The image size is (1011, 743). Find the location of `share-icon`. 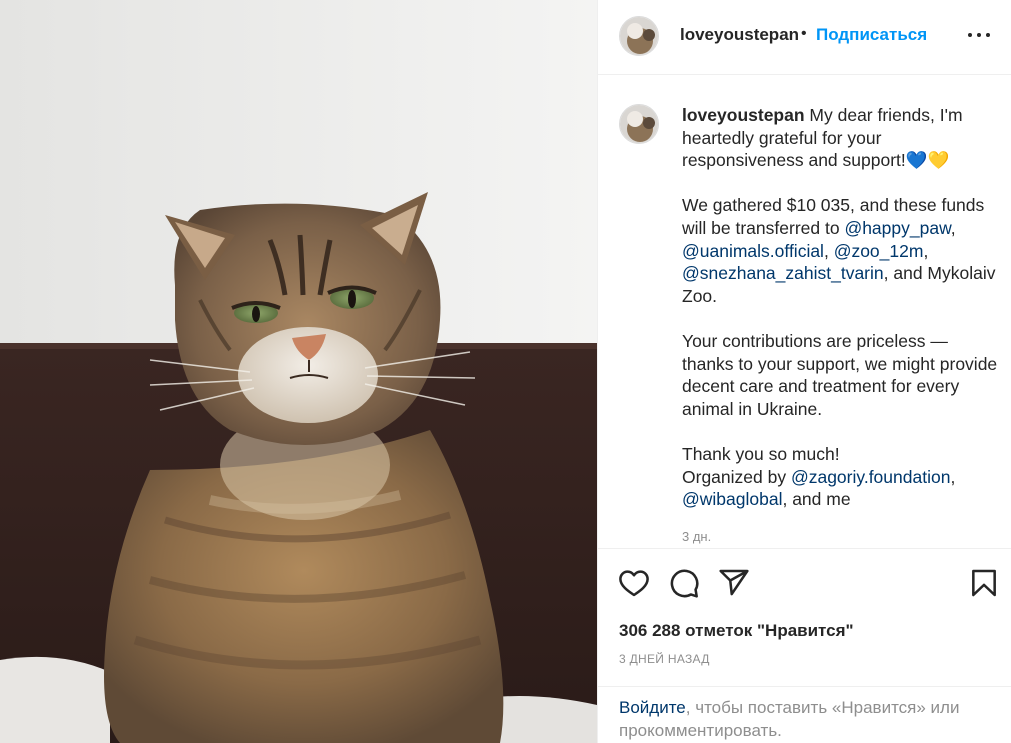

share-icon is located at coordinates (734, 582).